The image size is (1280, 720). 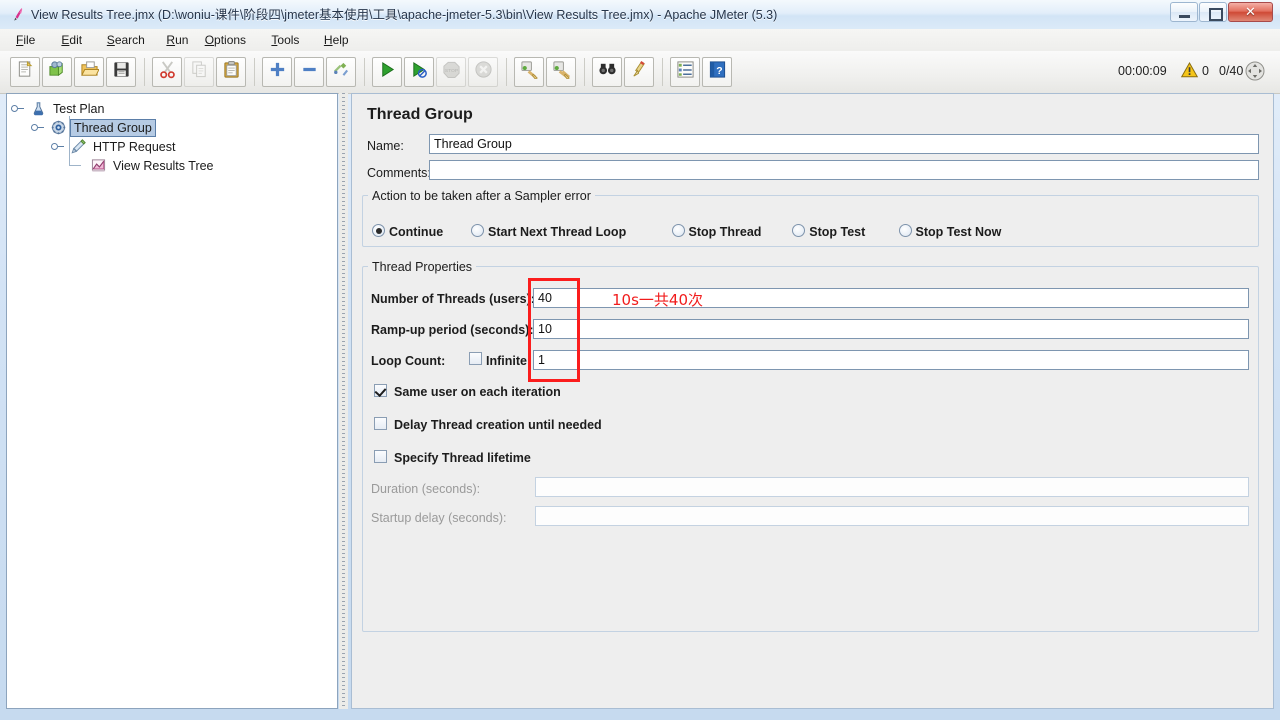 I want to click on start-no-pauses-icon, so click(x=419, y=72).